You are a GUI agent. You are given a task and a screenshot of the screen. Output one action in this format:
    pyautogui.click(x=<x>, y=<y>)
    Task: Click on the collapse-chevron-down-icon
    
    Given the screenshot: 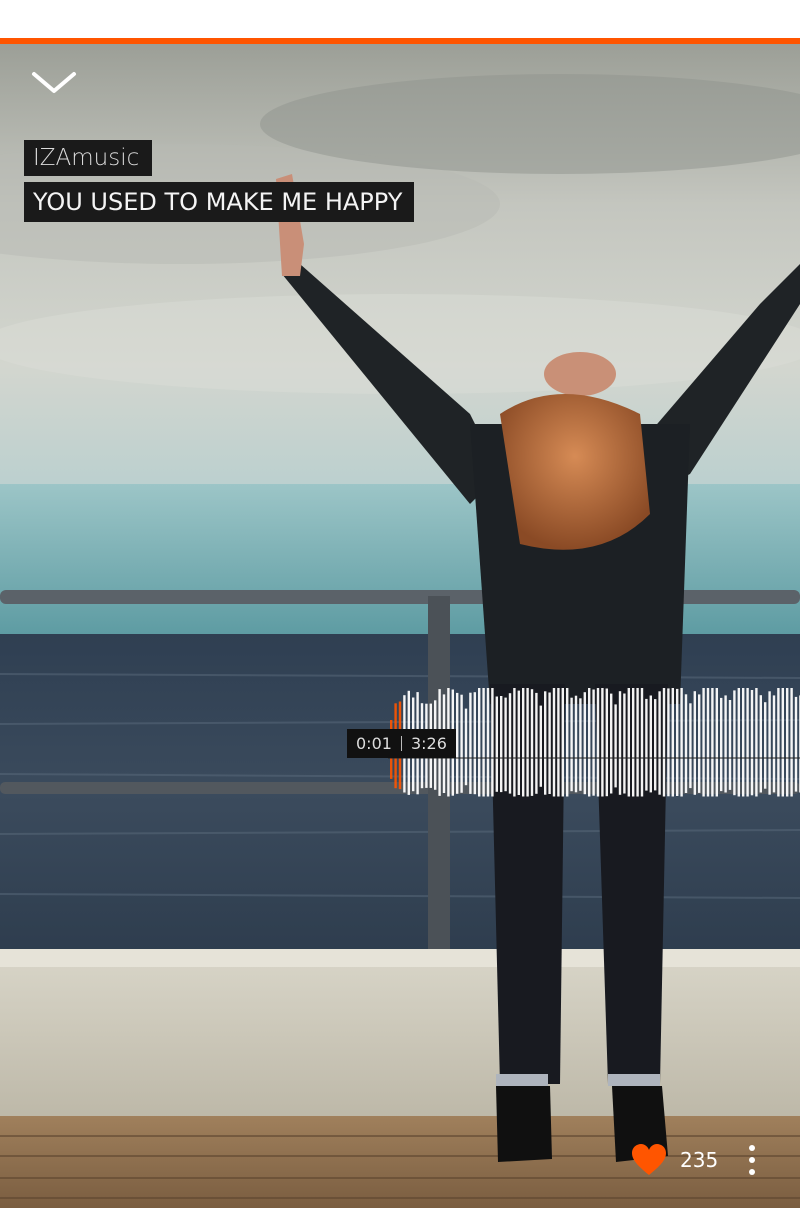 What is the action you would take?
    pyautogui.click(x=54, y=82)
    